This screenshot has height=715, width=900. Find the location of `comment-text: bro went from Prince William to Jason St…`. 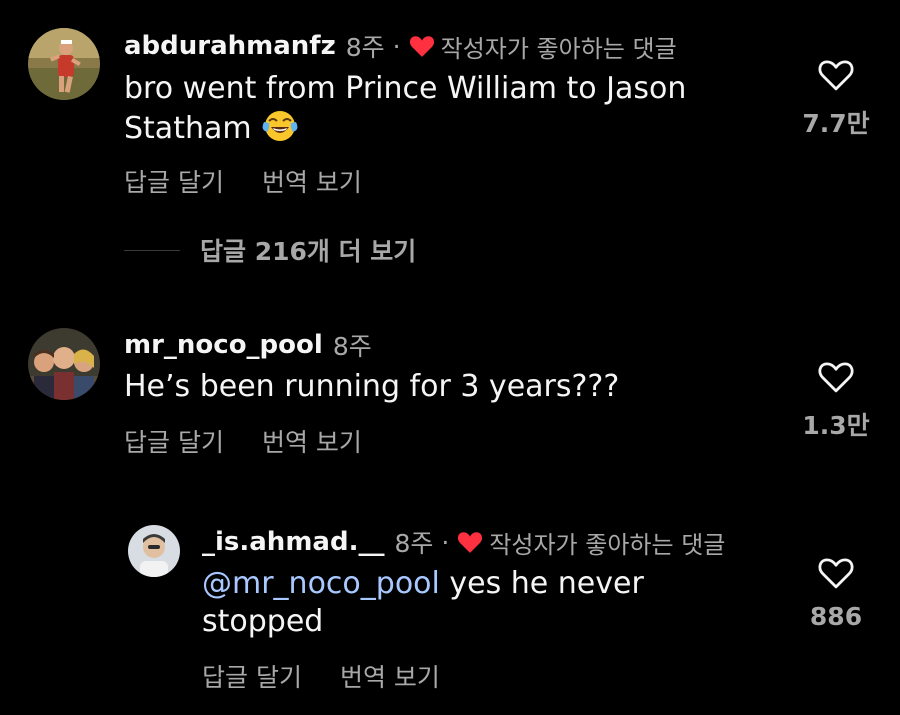

comment-text: bro went from Prince William to Jason St… is located at coordinates (405, 111).